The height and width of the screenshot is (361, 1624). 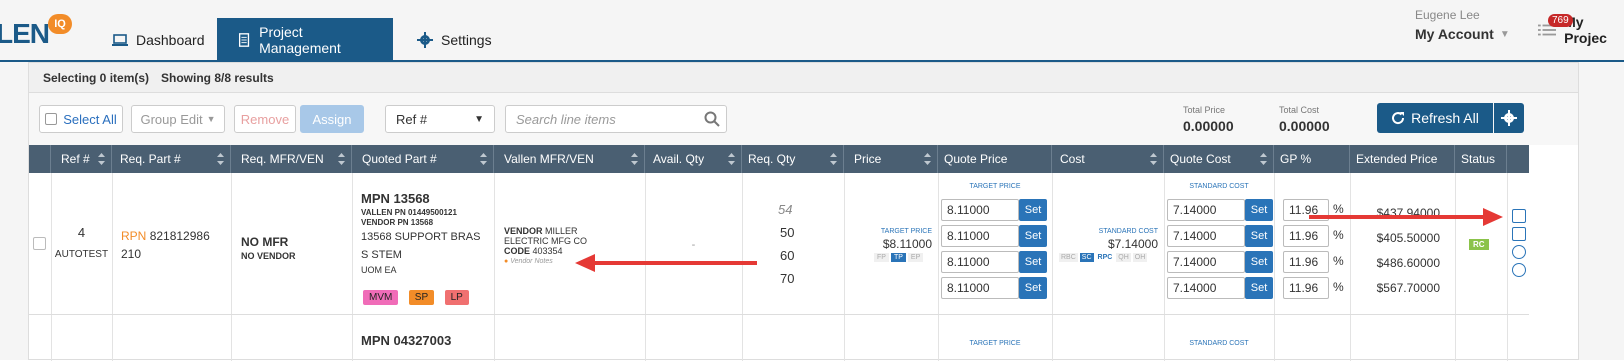 I want to click on history-icon, so click(x=1519, y=252).